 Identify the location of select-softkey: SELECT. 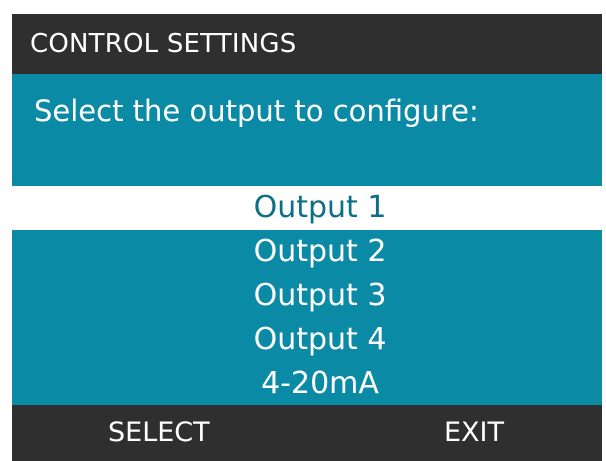
(159, 433).